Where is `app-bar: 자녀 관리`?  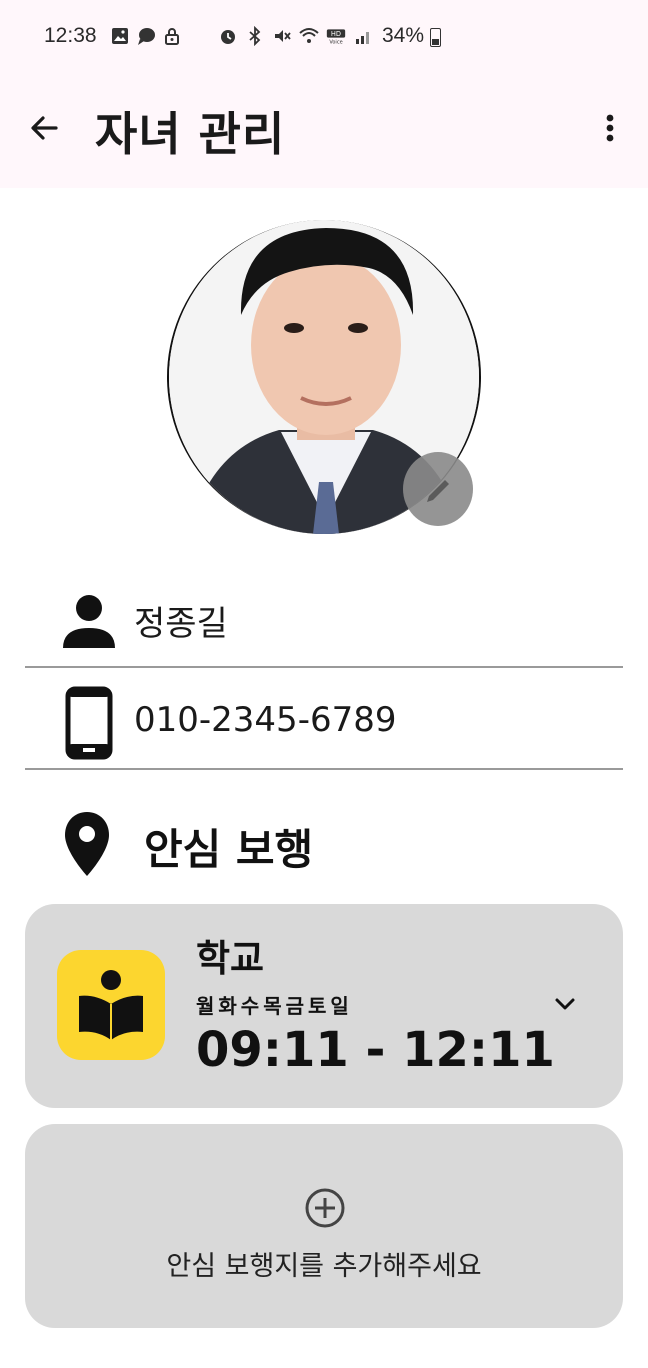 app-bar: 자녀 관리 is located at coordinates (324, 132).